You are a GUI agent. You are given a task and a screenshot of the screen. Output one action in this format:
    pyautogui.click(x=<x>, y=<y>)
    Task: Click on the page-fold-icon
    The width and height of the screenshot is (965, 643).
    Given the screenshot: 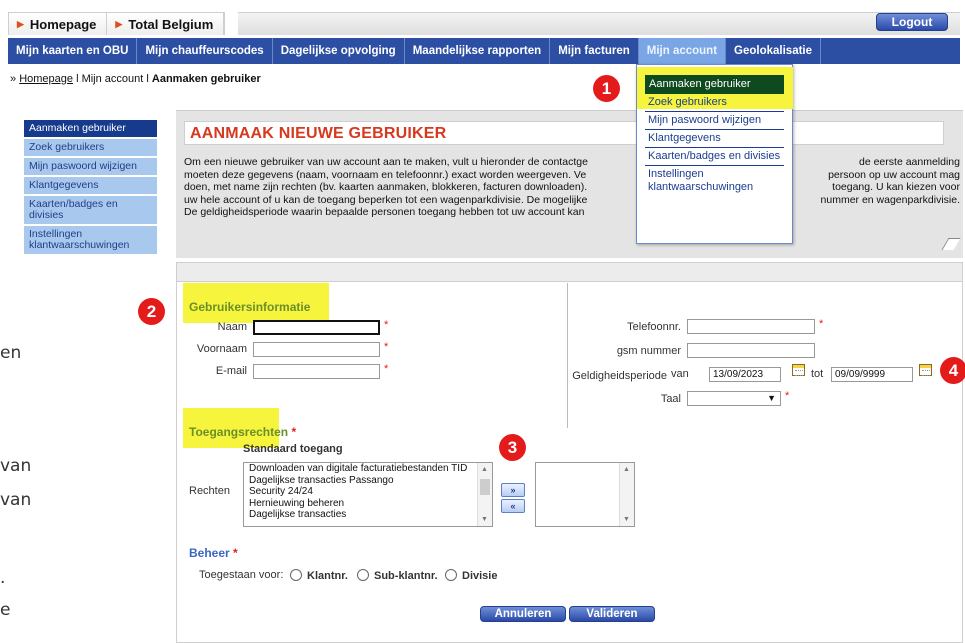 What is the action you would take?
    pyautogui.click(x=951, y=244)
    